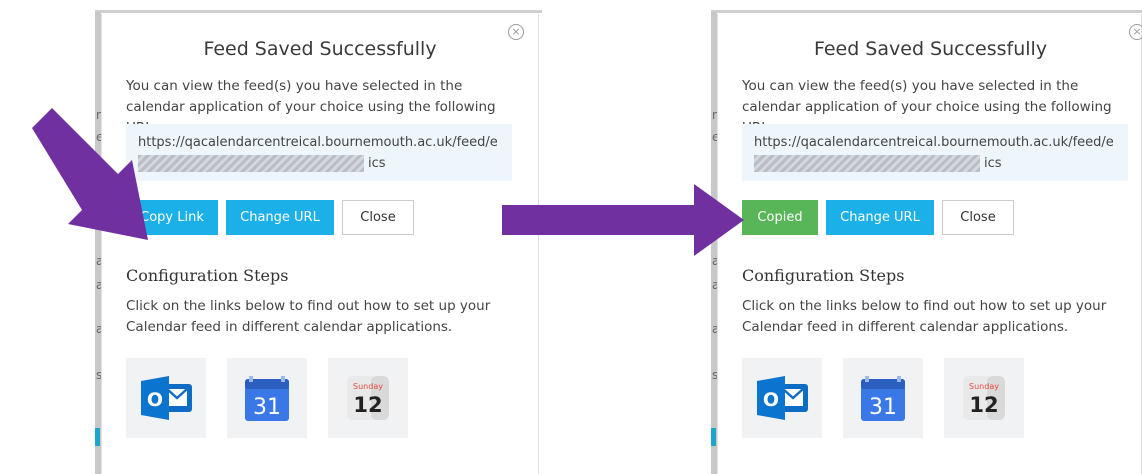 Image resolution: width=1142 pixels, height=474 pixels. I want to click on diagonal-arrow-icon, so click(90, 174).